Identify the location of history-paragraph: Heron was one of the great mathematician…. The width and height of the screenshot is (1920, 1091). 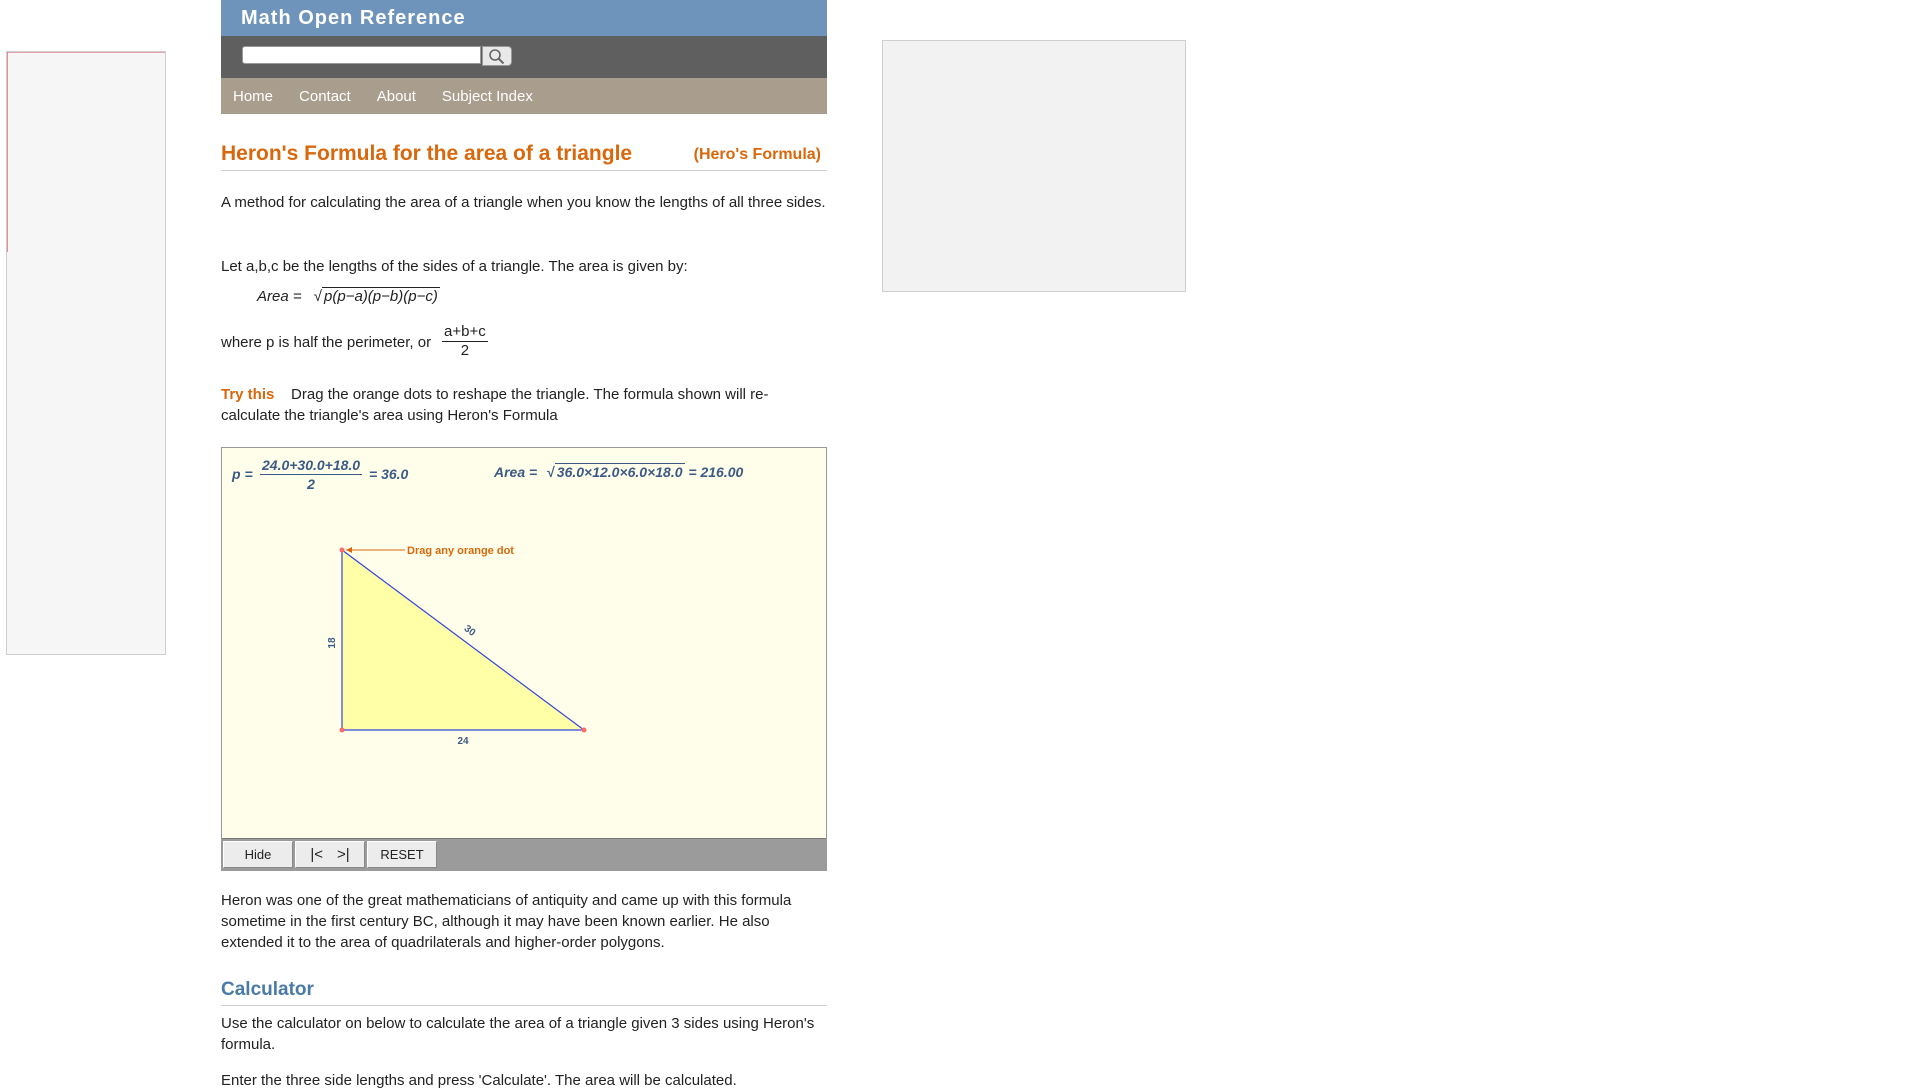
(506, 921).